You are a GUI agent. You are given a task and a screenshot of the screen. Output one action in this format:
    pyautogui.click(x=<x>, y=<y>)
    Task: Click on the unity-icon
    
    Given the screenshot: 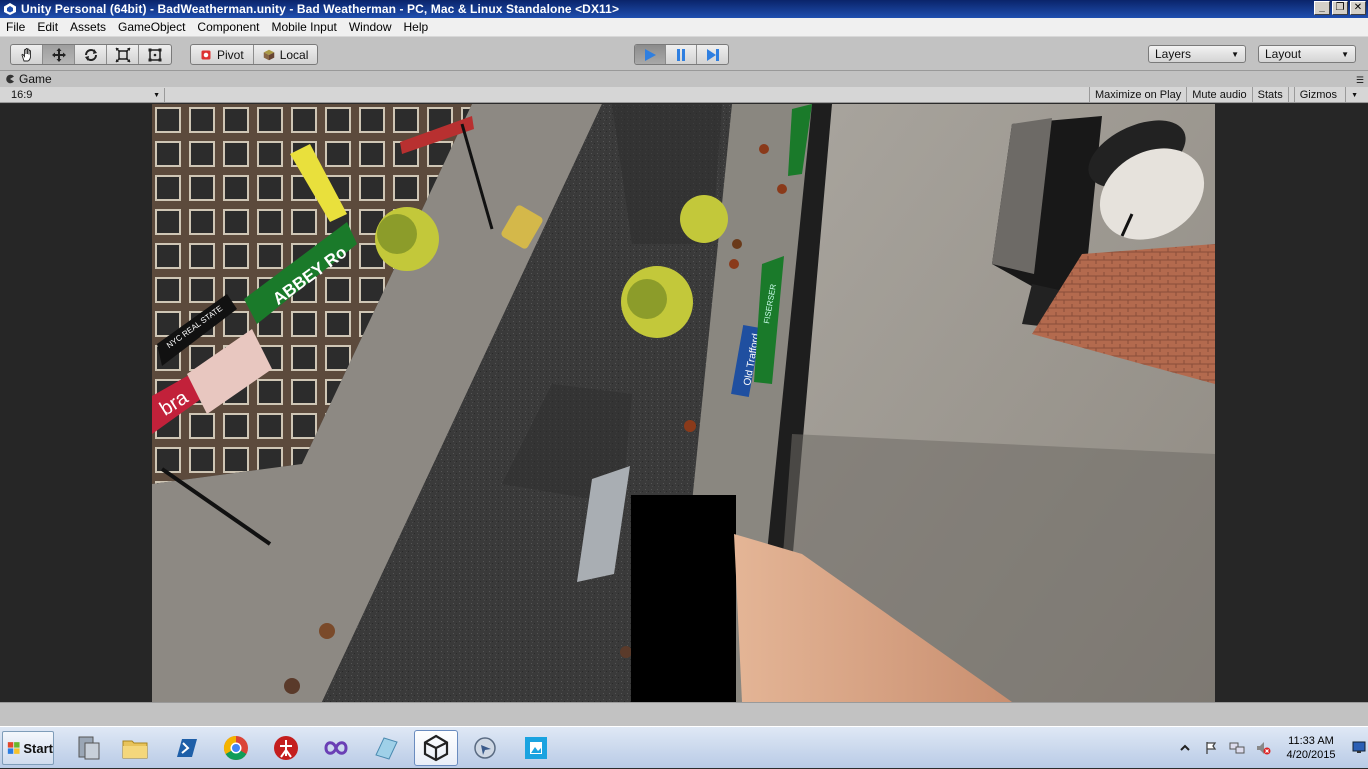 What is the action you would take?
    pyautogui.click(x=436, y=748)
    